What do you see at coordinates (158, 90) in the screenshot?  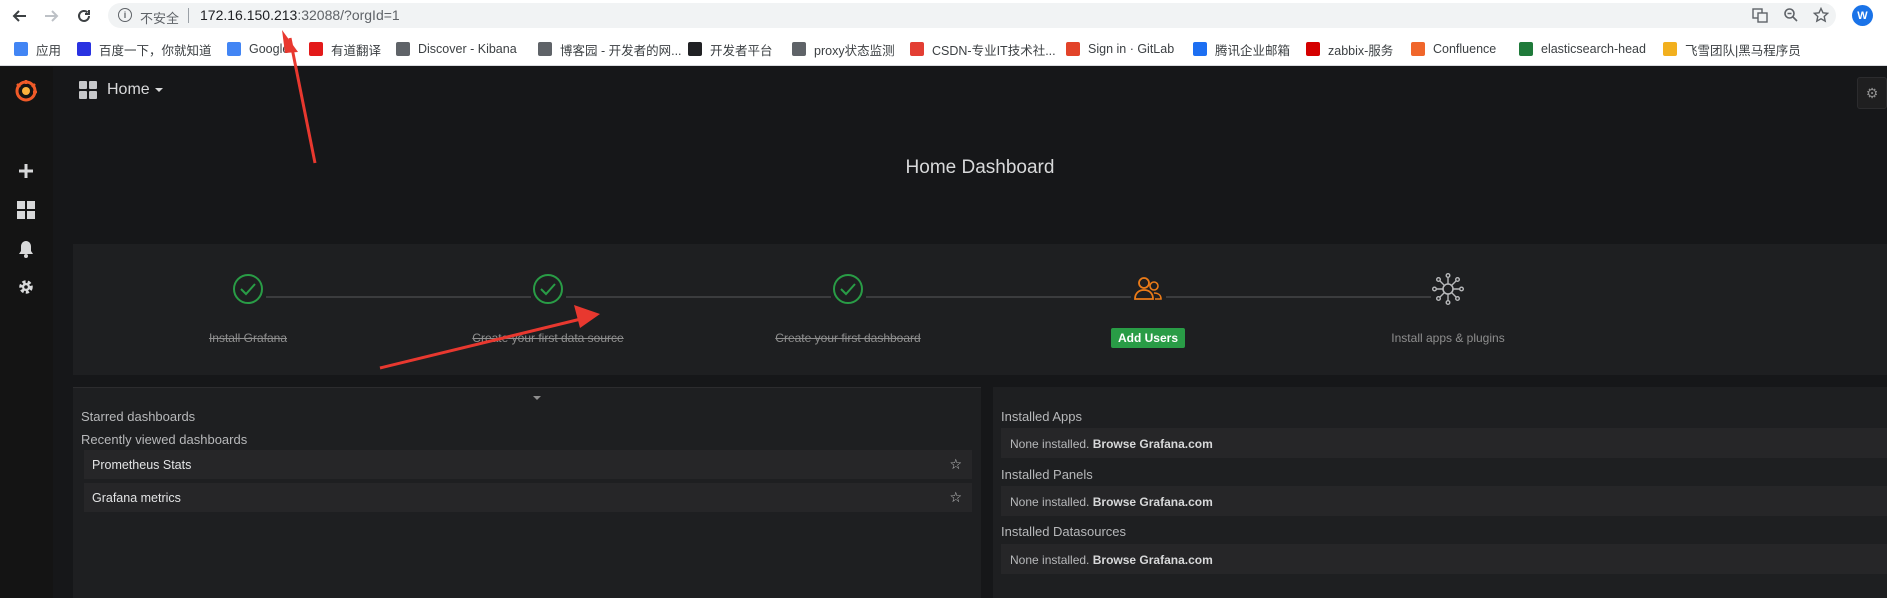 I see `caret-down-icon` at bounding box center [158, 90].